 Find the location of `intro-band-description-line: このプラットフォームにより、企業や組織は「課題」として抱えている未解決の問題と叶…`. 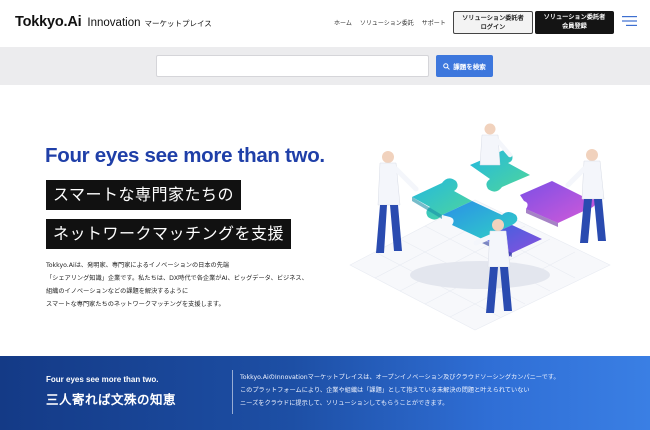

intro-band-description-line: このプラットフォームにより、企業や組織は「課題」として抱えている未解決の問題と叶… is located at coordinates (385, 390).